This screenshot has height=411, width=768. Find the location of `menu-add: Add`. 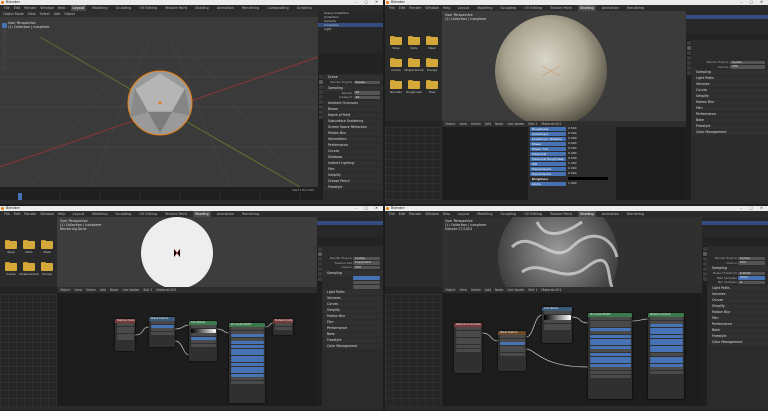

menu-add: Add is located at coordinates (57, 14).